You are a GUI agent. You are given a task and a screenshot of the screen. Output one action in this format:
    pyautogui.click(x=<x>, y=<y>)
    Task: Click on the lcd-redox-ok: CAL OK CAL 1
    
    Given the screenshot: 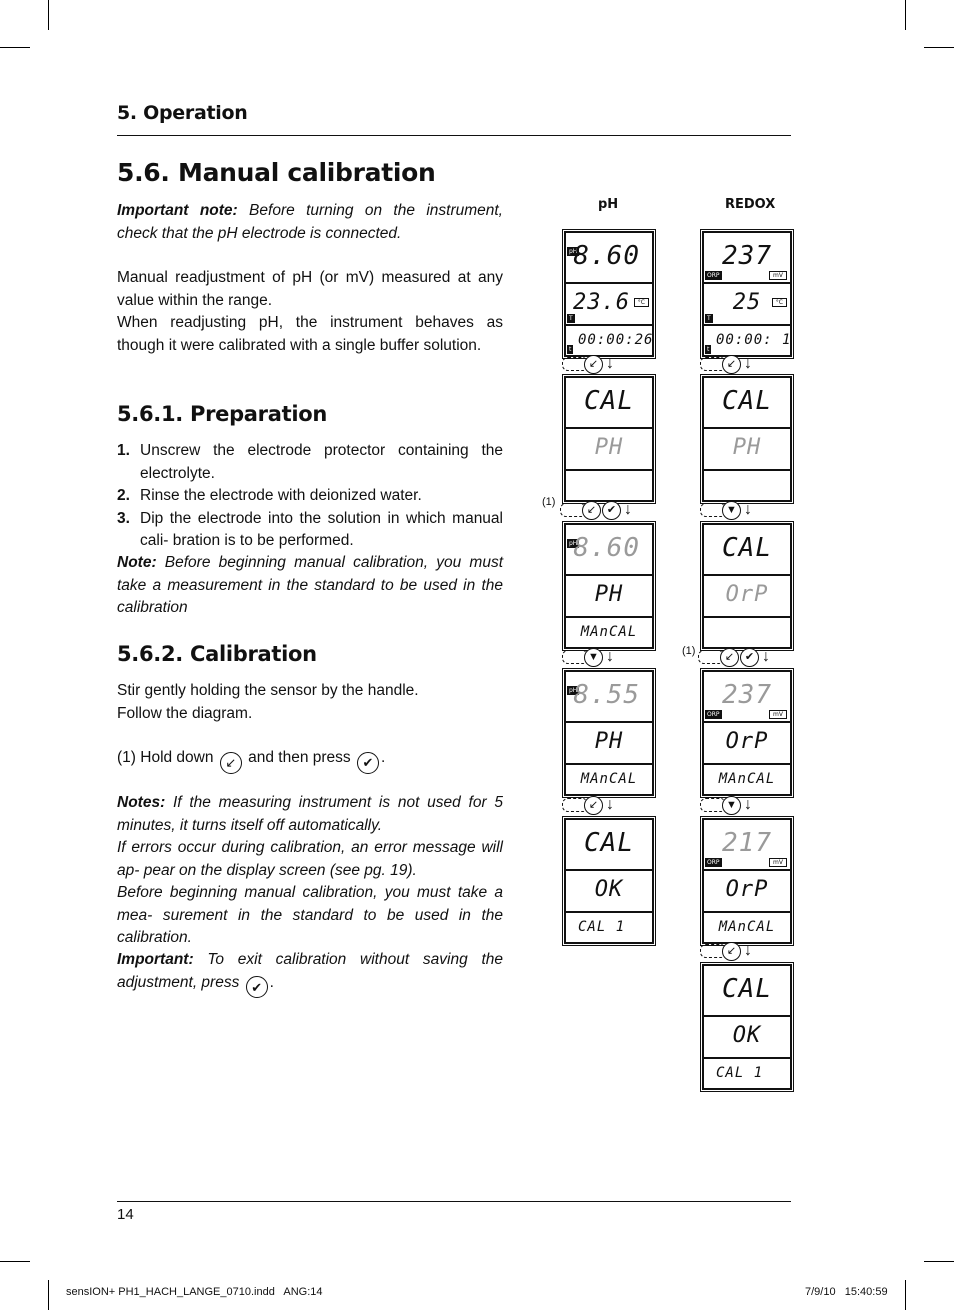 What is the action you would take?
    pyautogui.click(x=747, y=1027)
    